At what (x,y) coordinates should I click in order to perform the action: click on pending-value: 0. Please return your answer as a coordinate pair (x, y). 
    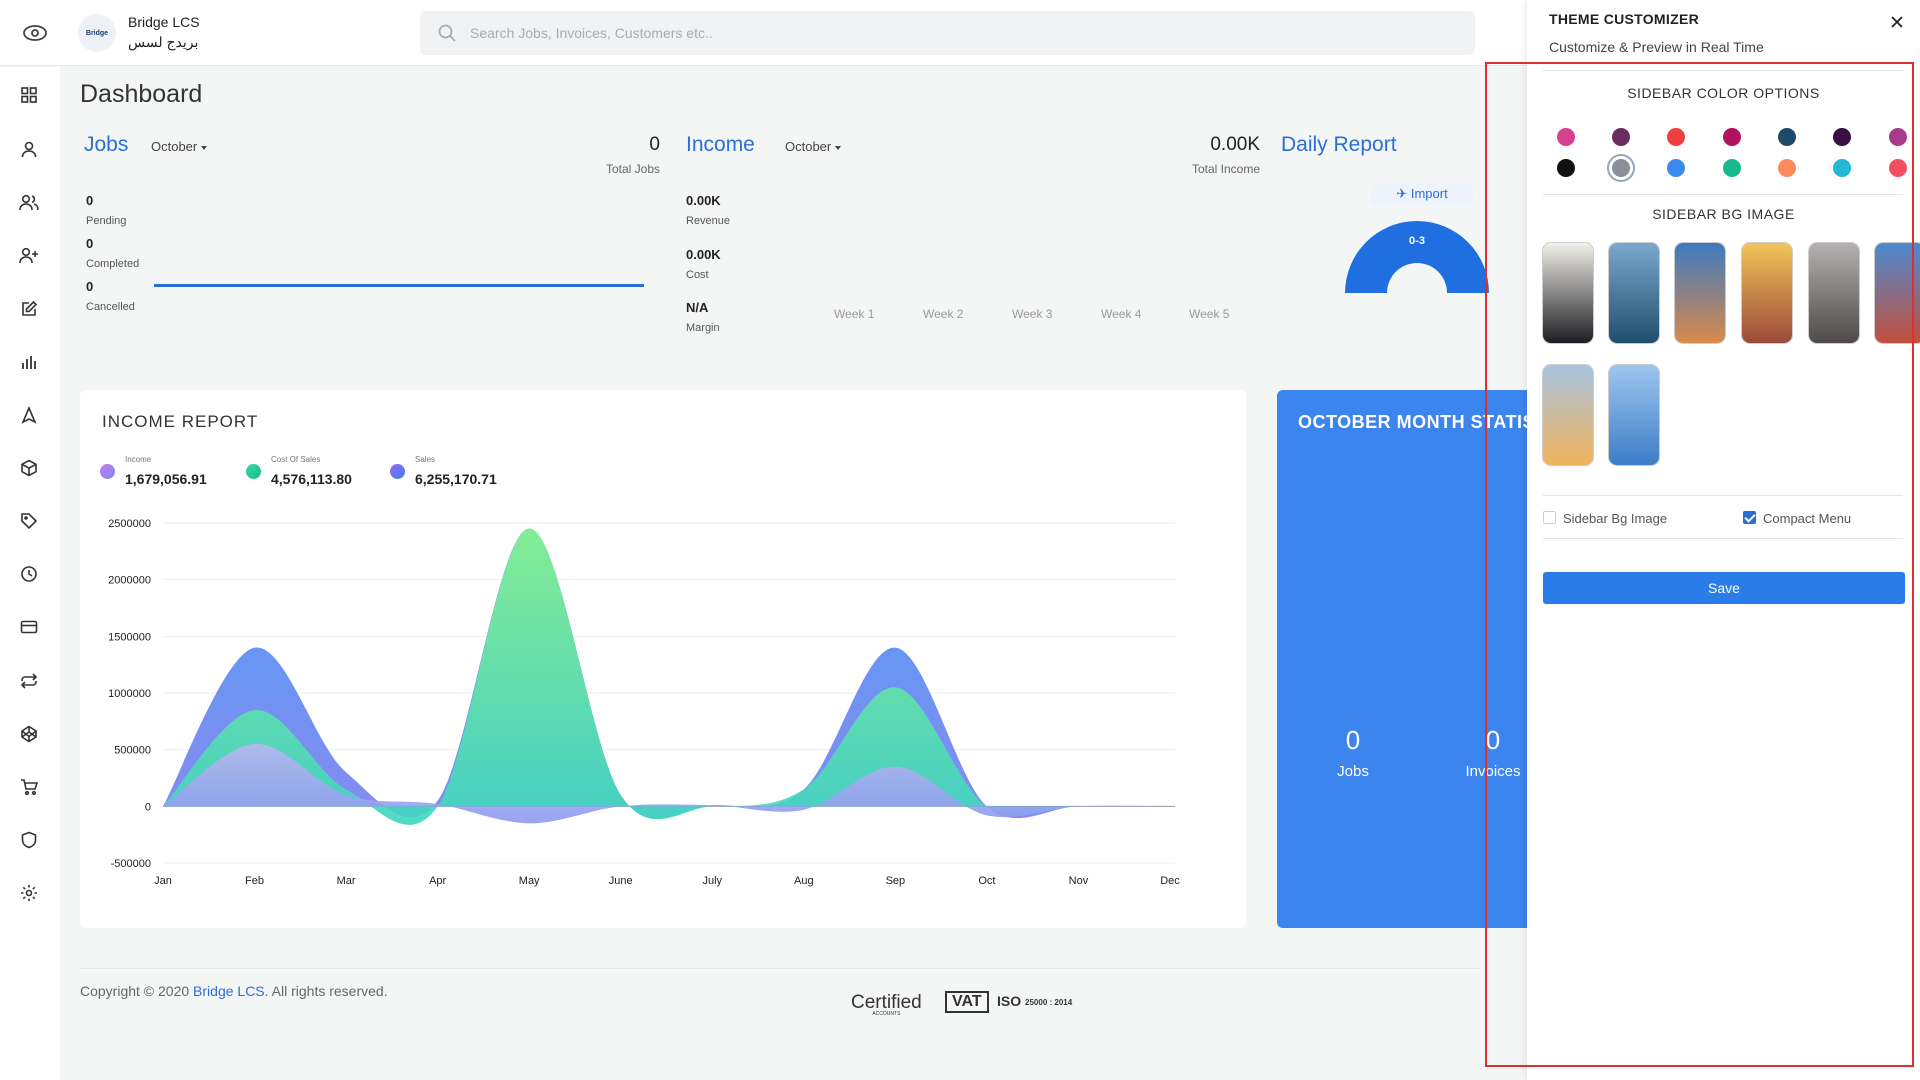
    Looking at the image, I should click on (90, 200).